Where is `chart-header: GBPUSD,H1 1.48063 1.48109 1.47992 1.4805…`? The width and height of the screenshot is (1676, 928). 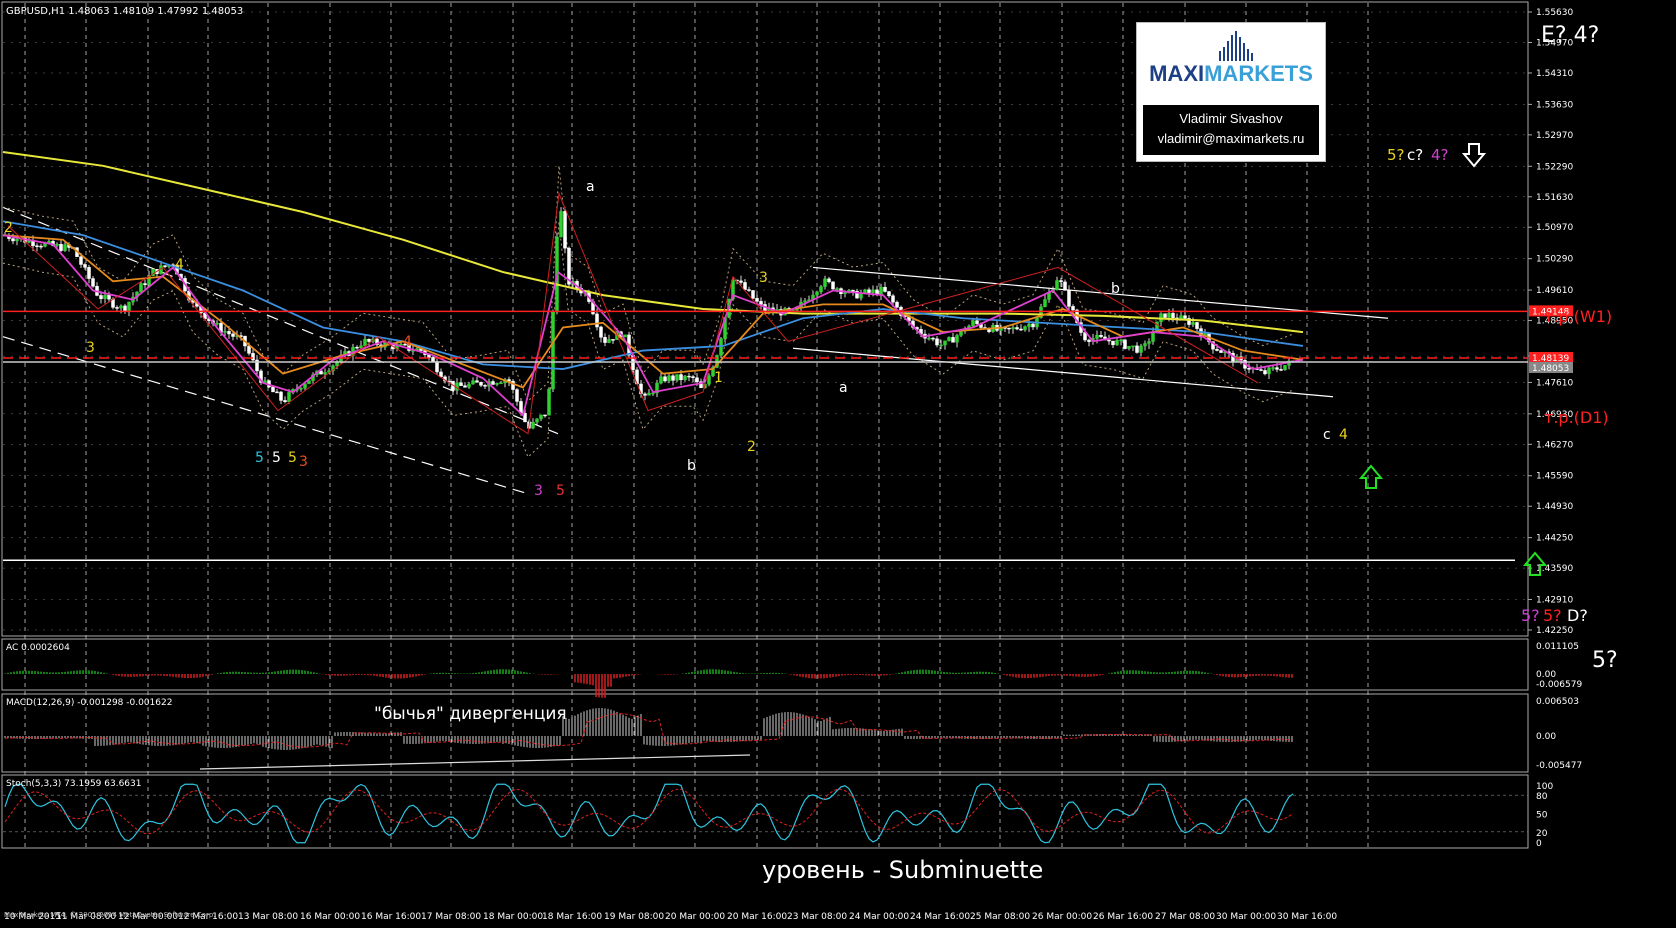
chart-header: GBPUSD,H1 1.48063 1.48109 1.47992 1.4805… is located at coordinates (124, 11).